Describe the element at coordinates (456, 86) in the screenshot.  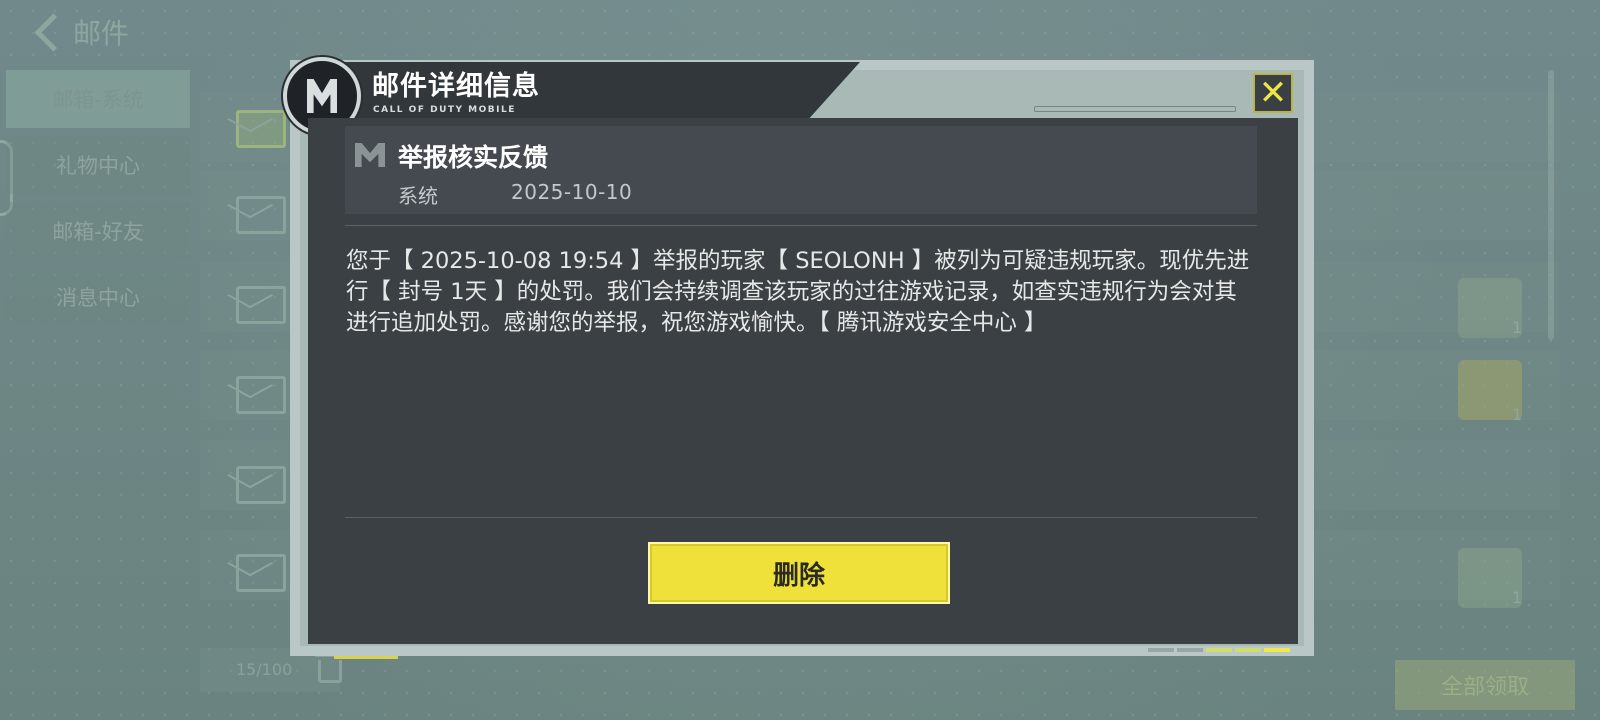
I see `dialog-title: 邮件详细信息` at that location.